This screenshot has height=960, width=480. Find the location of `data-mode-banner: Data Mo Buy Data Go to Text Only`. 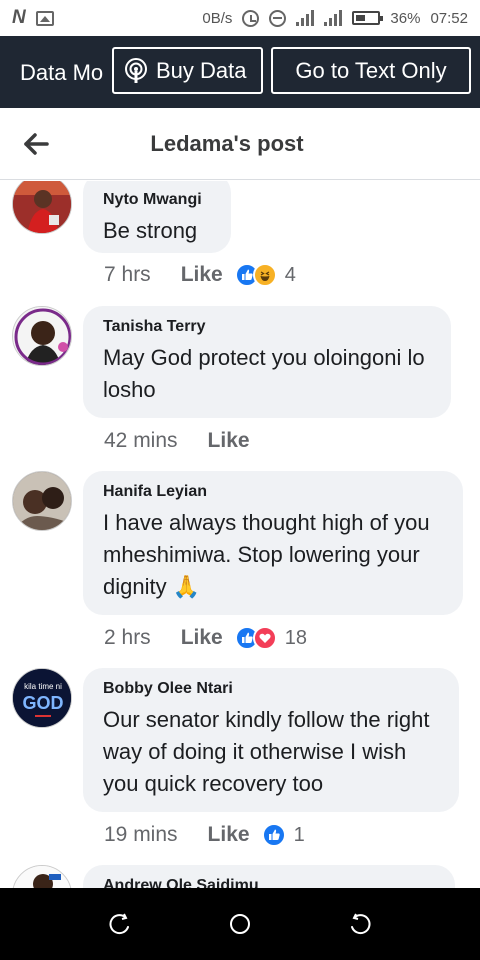

data-mode-banner: Data Mo Buy Data Go to Text Only is located at coordinates (240, 72).